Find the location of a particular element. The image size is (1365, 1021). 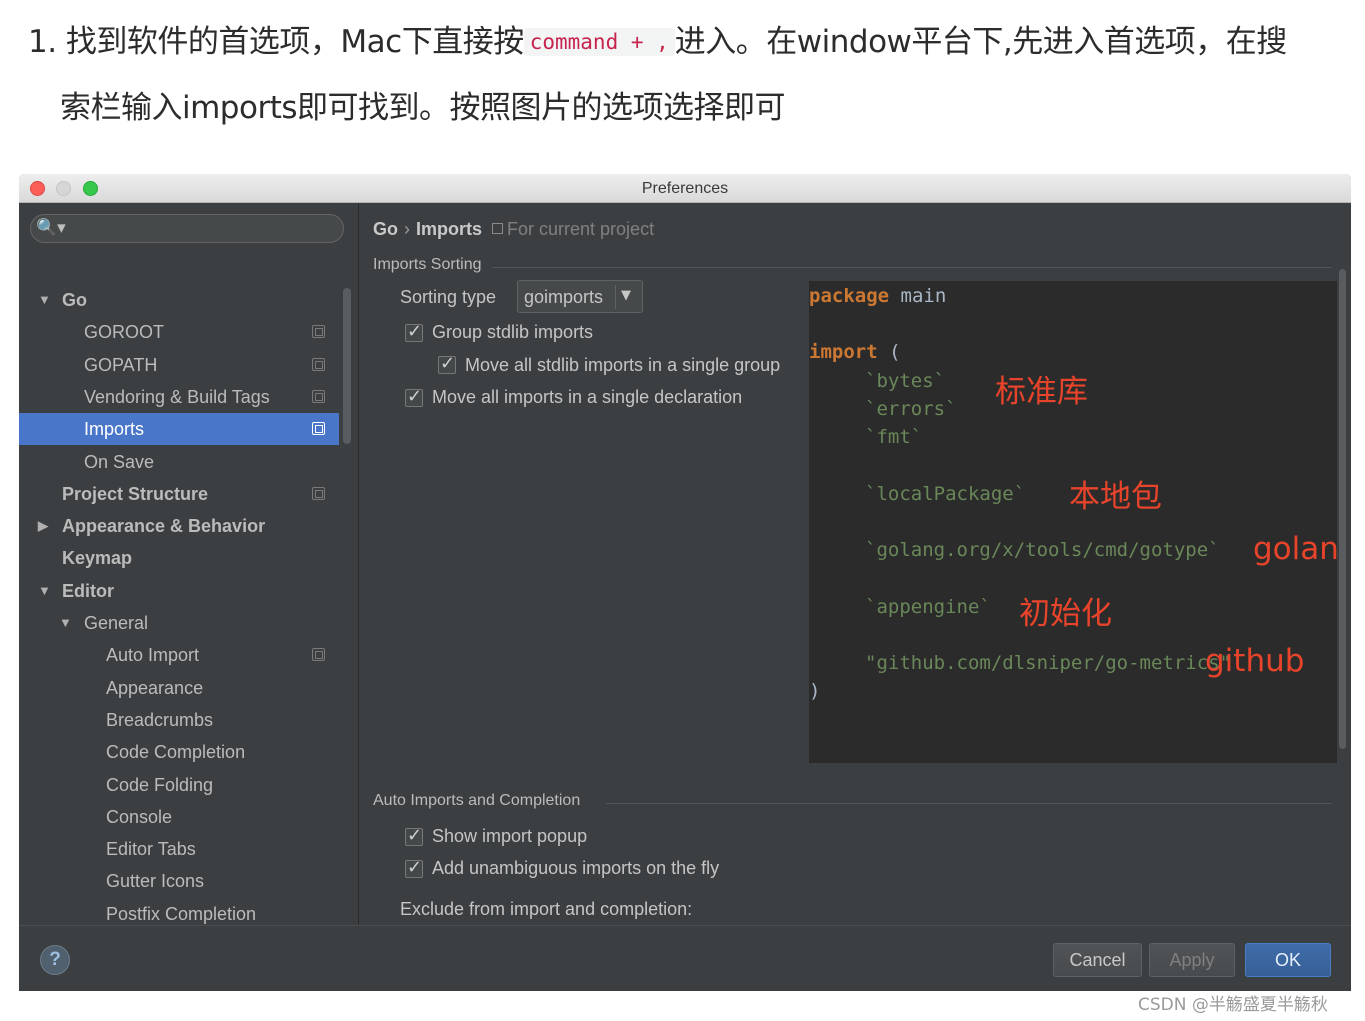

annotation-stdlib: 标准库 is located at coordinates (1041, 392).